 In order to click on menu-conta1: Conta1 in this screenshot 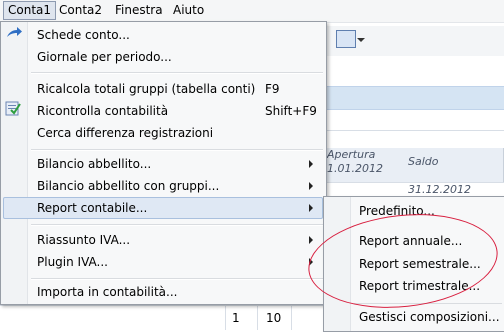, I will do `click(30, 10)`.